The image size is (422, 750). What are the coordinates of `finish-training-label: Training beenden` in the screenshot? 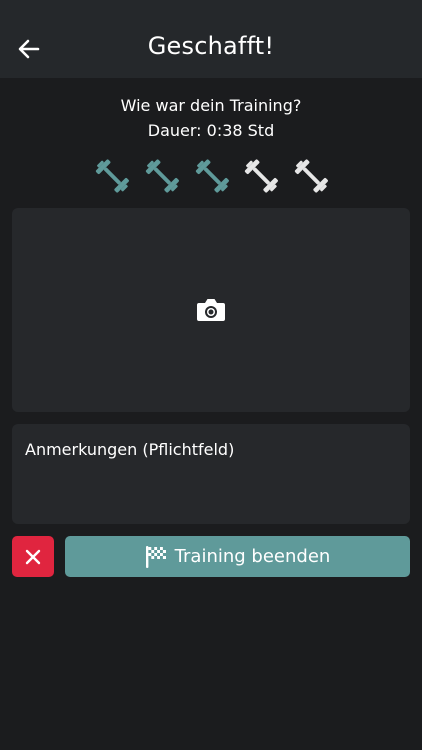 It's located at (252, 556).